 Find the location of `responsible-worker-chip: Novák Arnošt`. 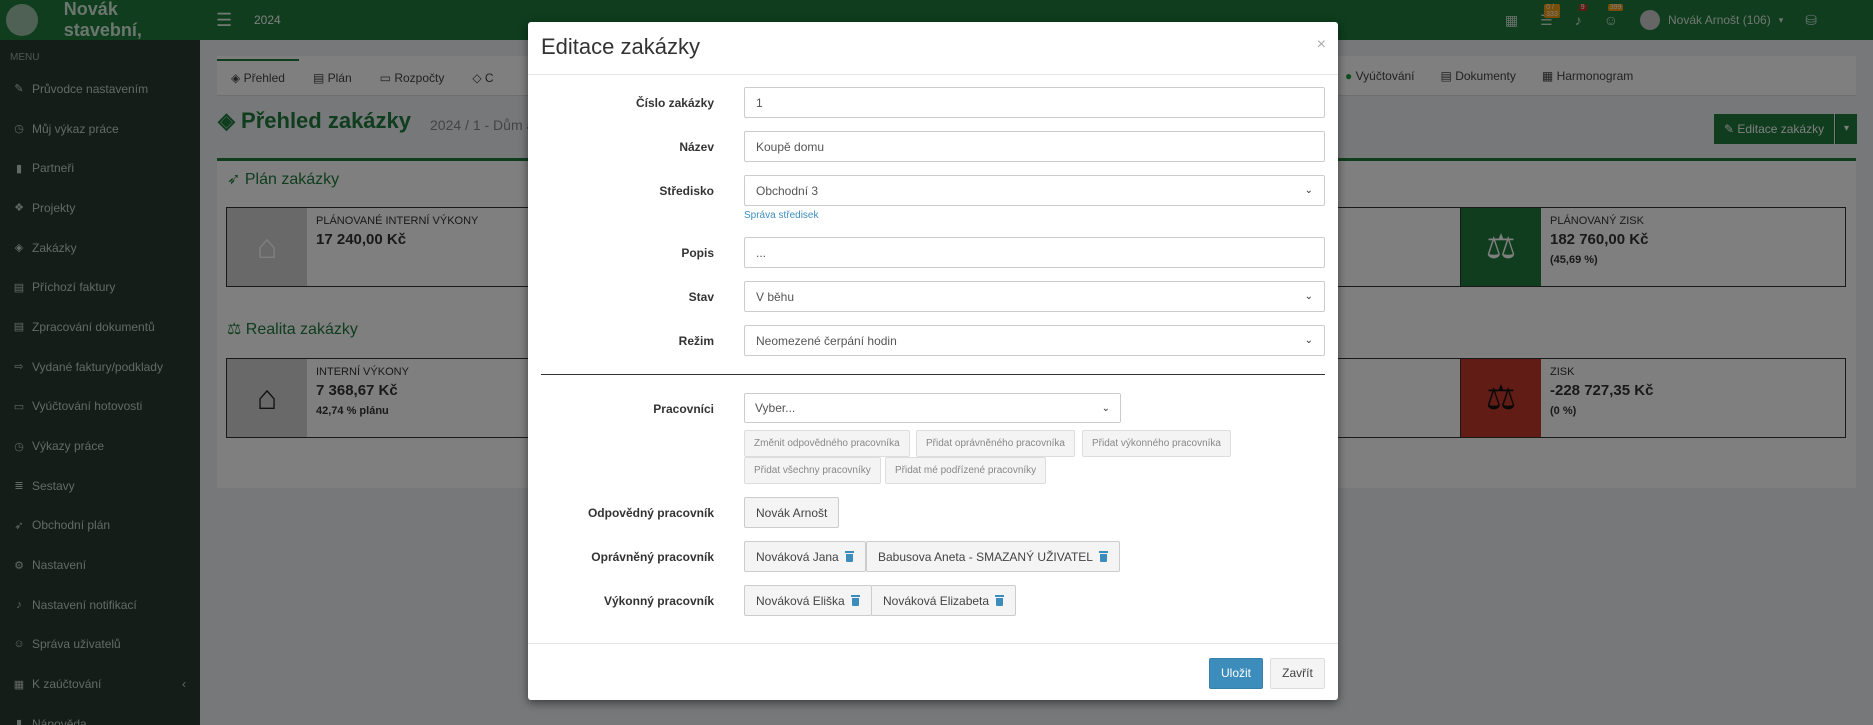

responsible-worker-chip: Novák Arnošt is located at coordinates (792, 512).